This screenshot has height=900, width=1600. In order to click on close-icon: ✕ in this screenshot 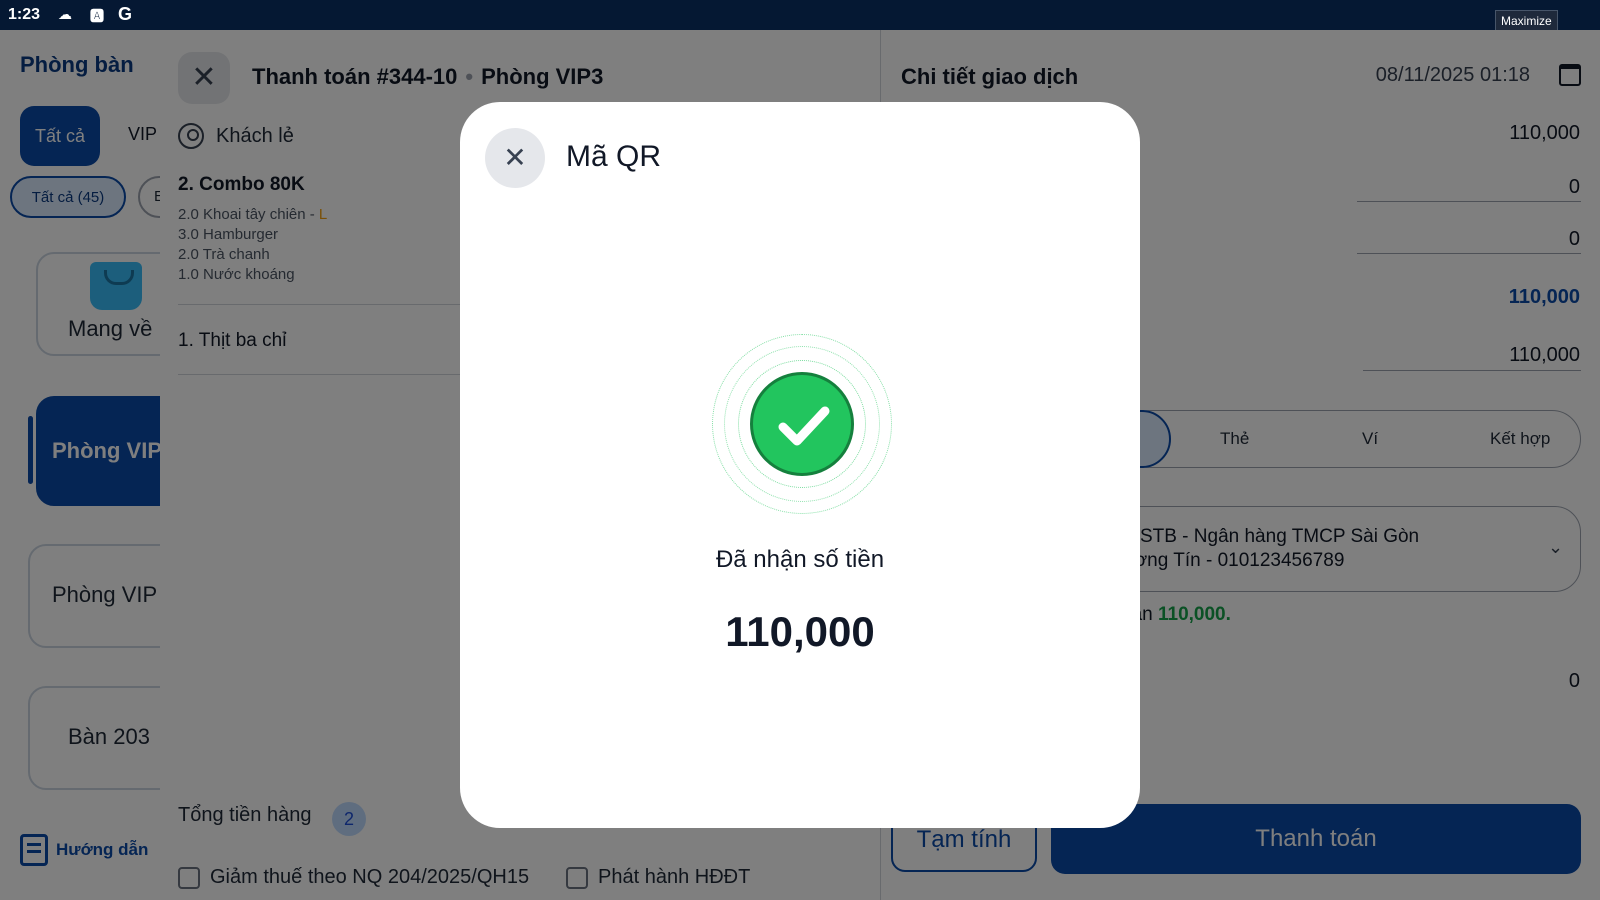, I will do `click(515, 157)`.